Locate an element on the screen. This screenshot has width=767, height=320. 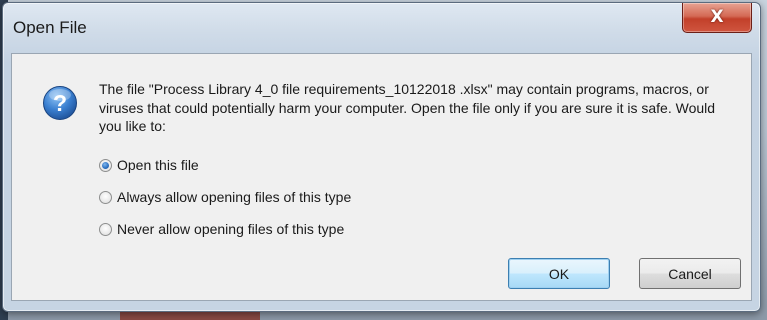
close-icon: X is located at coordinates (717, 17).